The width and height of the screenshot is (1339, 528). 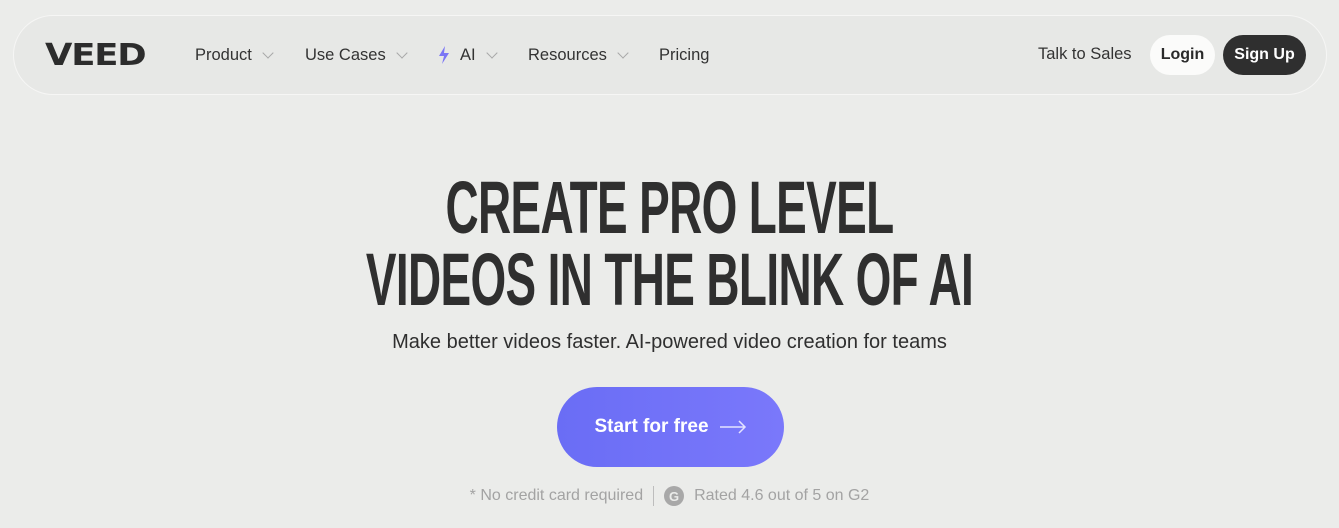 What do you see at coordinates (96, 56) in the screenshot?
I see `veed-logo: VEED` at bounding box center [96, 56].